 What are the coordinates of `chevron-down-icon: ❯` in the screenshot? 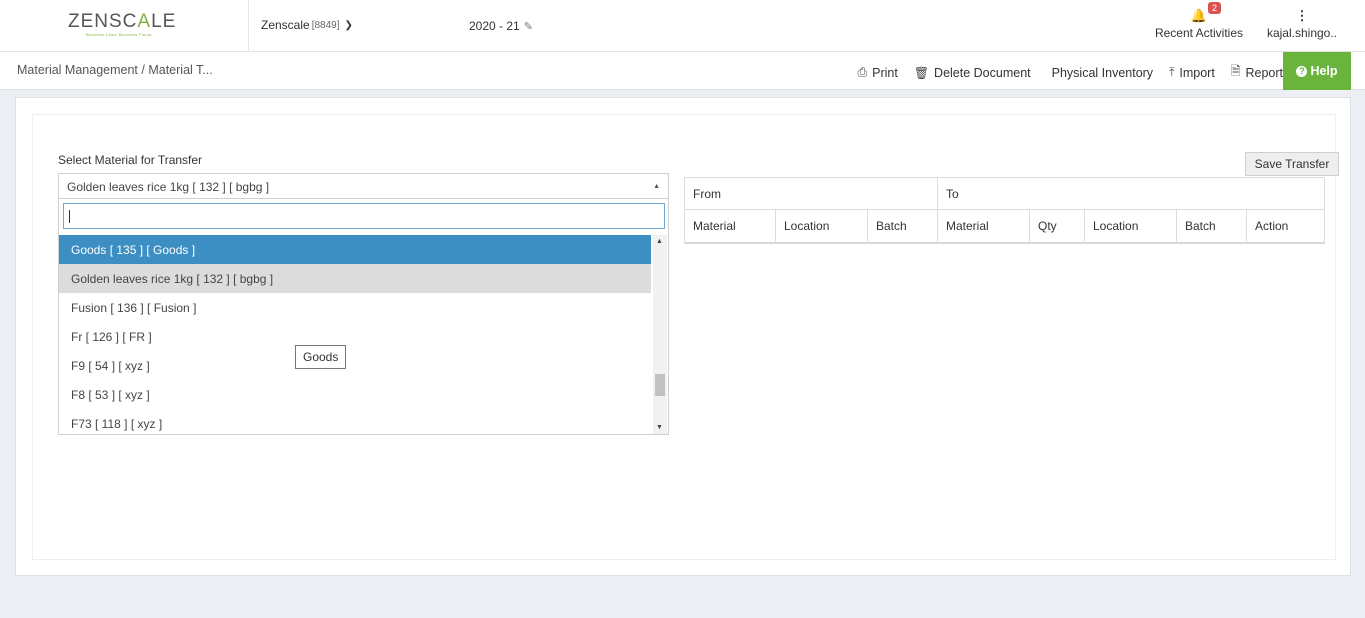 It's located at (348, 25).